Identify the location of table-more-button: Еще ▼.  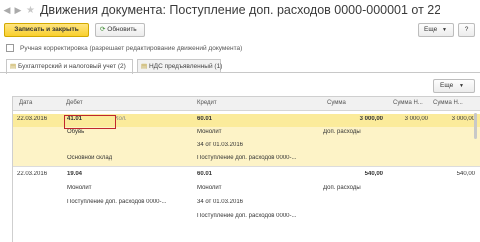
(454, 86).